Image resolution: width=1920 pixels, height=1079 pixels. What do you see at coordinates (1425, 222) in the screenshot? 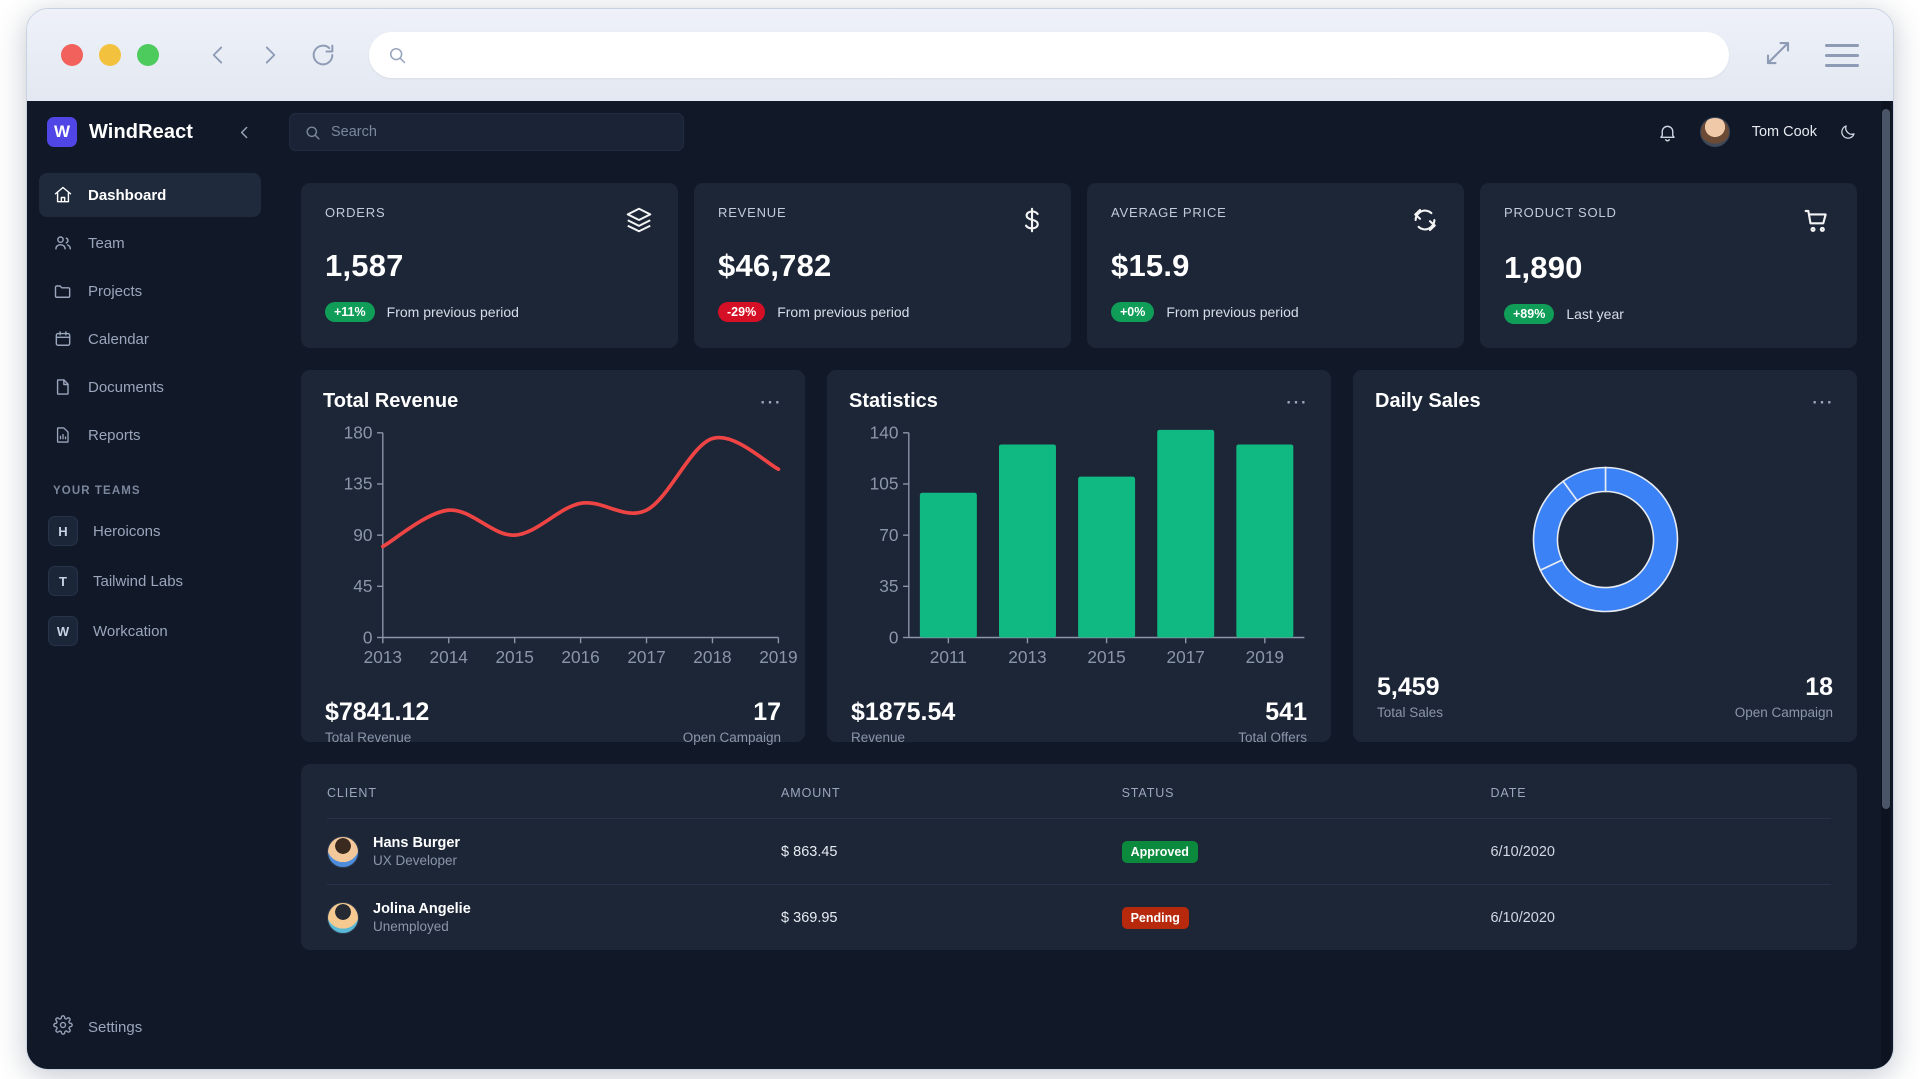
I see `refresh-icon` at bounding box center [1425, 222].